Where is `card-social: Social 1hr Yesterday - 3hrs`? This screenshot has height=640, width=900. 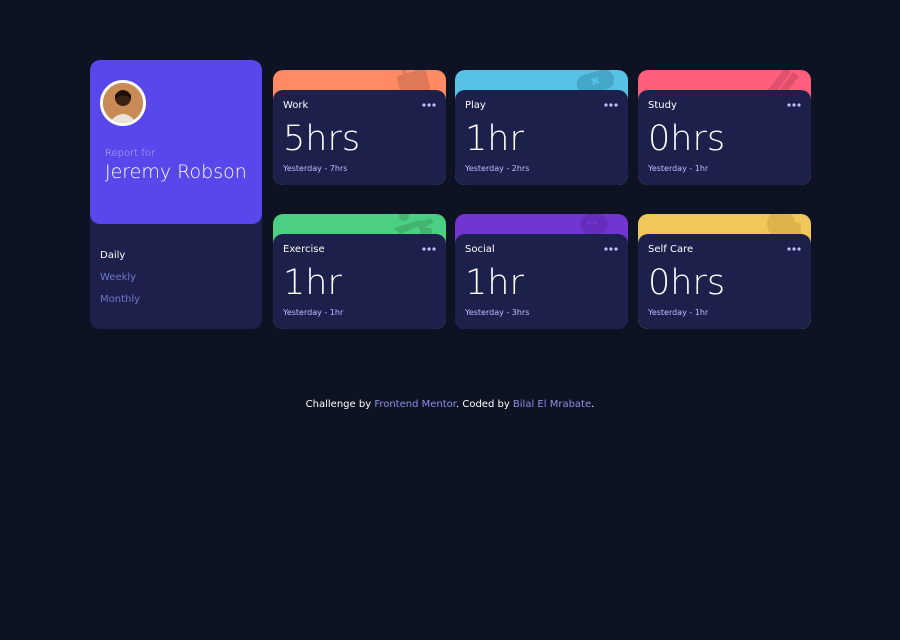 card-social: Social 1hr Yesterday - 3hrs is located at coordinates (541, 271).